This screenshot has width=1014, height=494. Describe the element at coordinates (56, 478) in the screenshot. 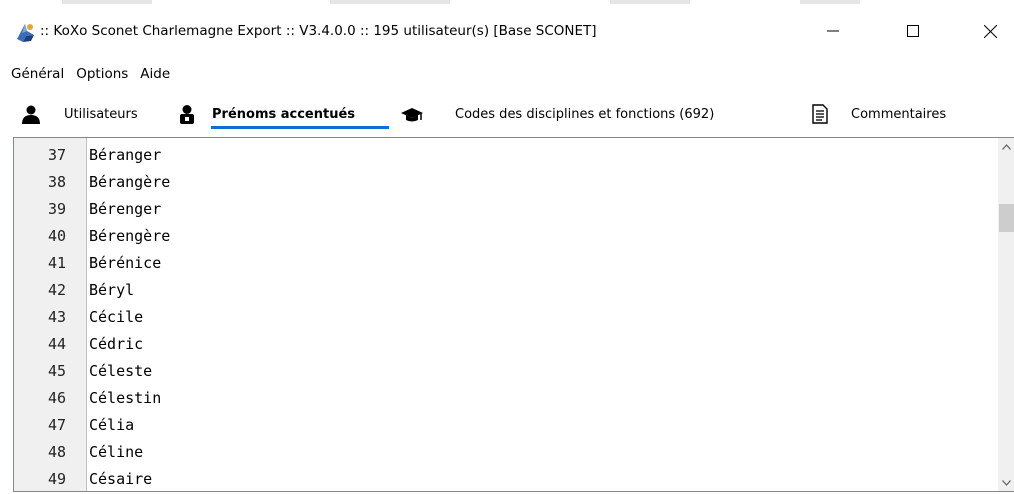

I see `line-number: 49` at that location.